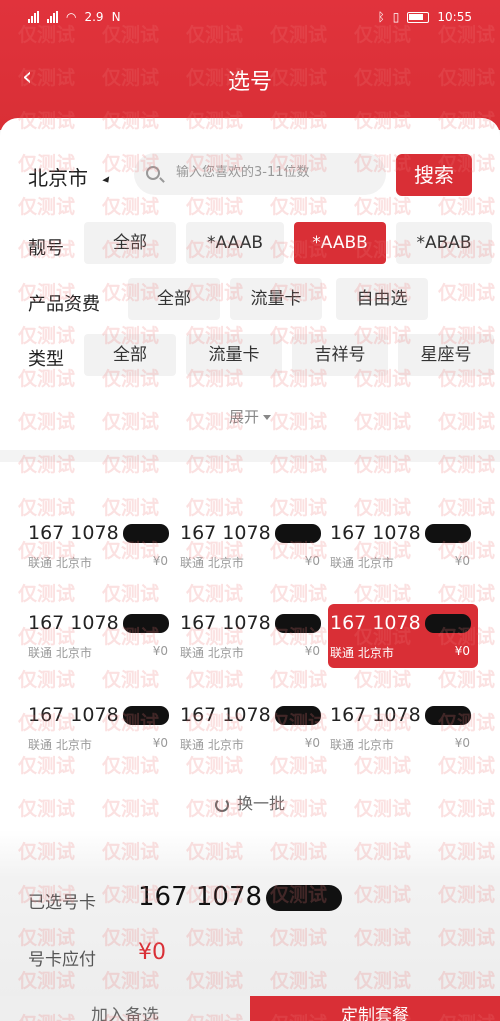  I want to click on refresh-label: 换一批, so click(260, 803).